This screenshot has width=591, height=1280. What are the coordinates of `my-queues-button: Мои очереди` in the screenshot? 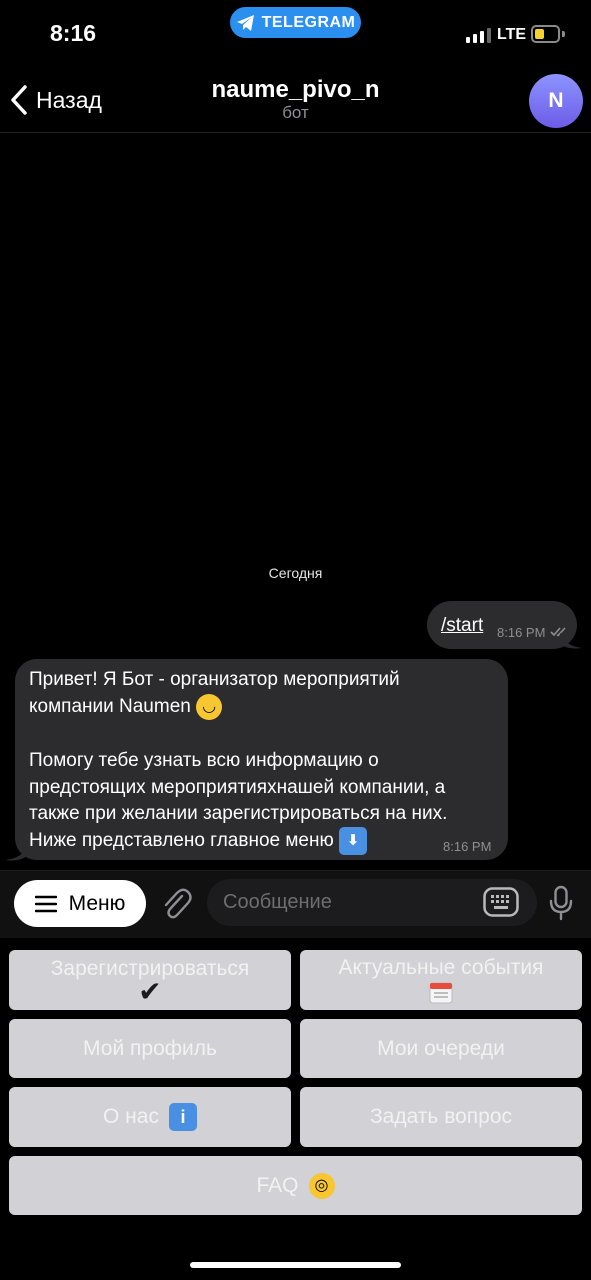 It's located at (441, 1048).